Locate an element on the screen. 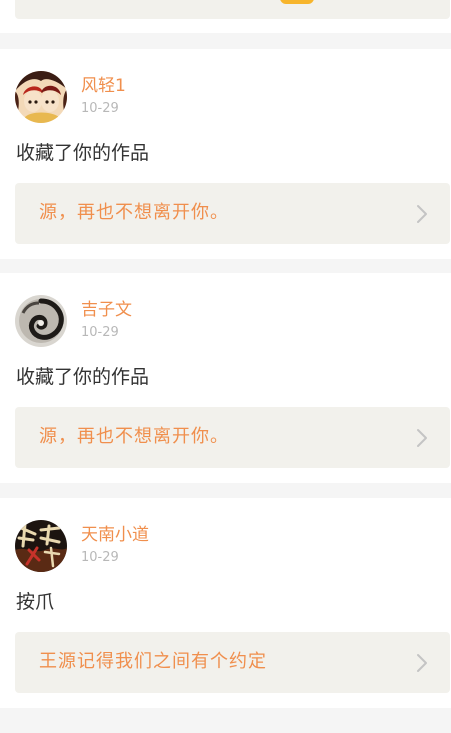 This screenshot has width=451, height=733. work-title: 王源记得我们之间有个约定 is located at coordinates (153, 661).